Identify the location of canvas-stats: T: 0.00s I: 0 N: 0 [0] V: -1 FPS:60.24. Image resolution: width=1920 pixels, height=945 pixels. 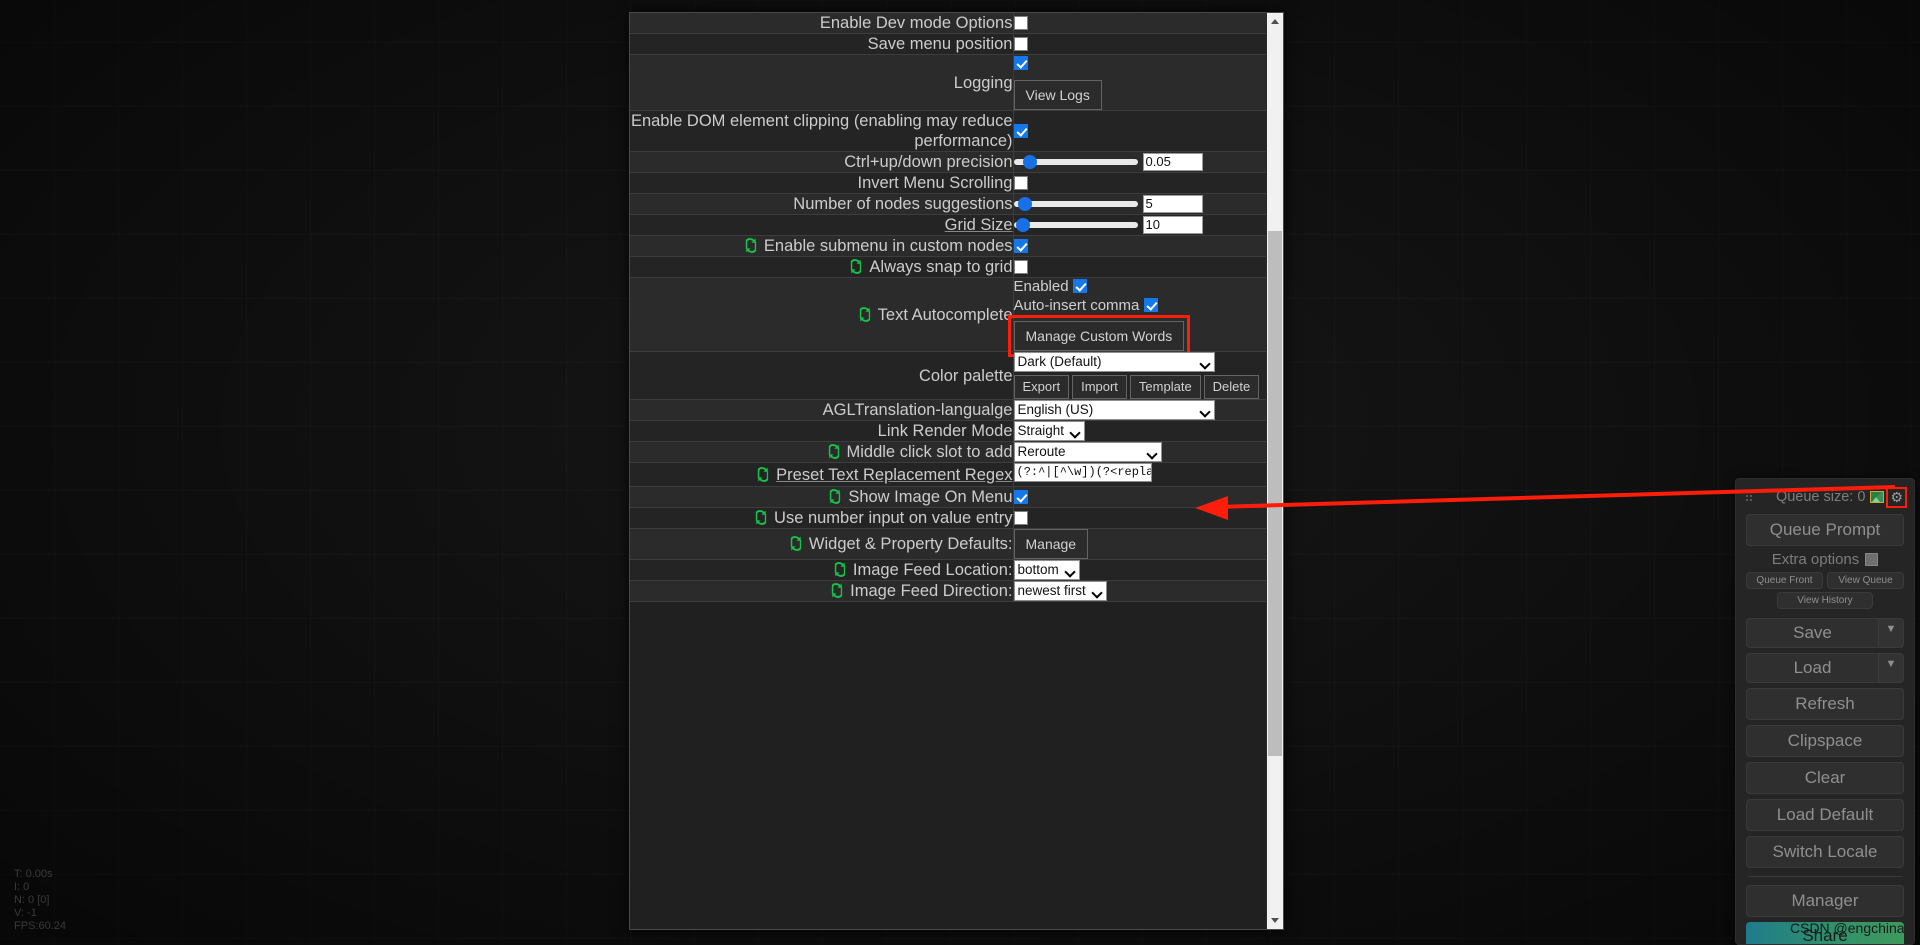
(40, 900).